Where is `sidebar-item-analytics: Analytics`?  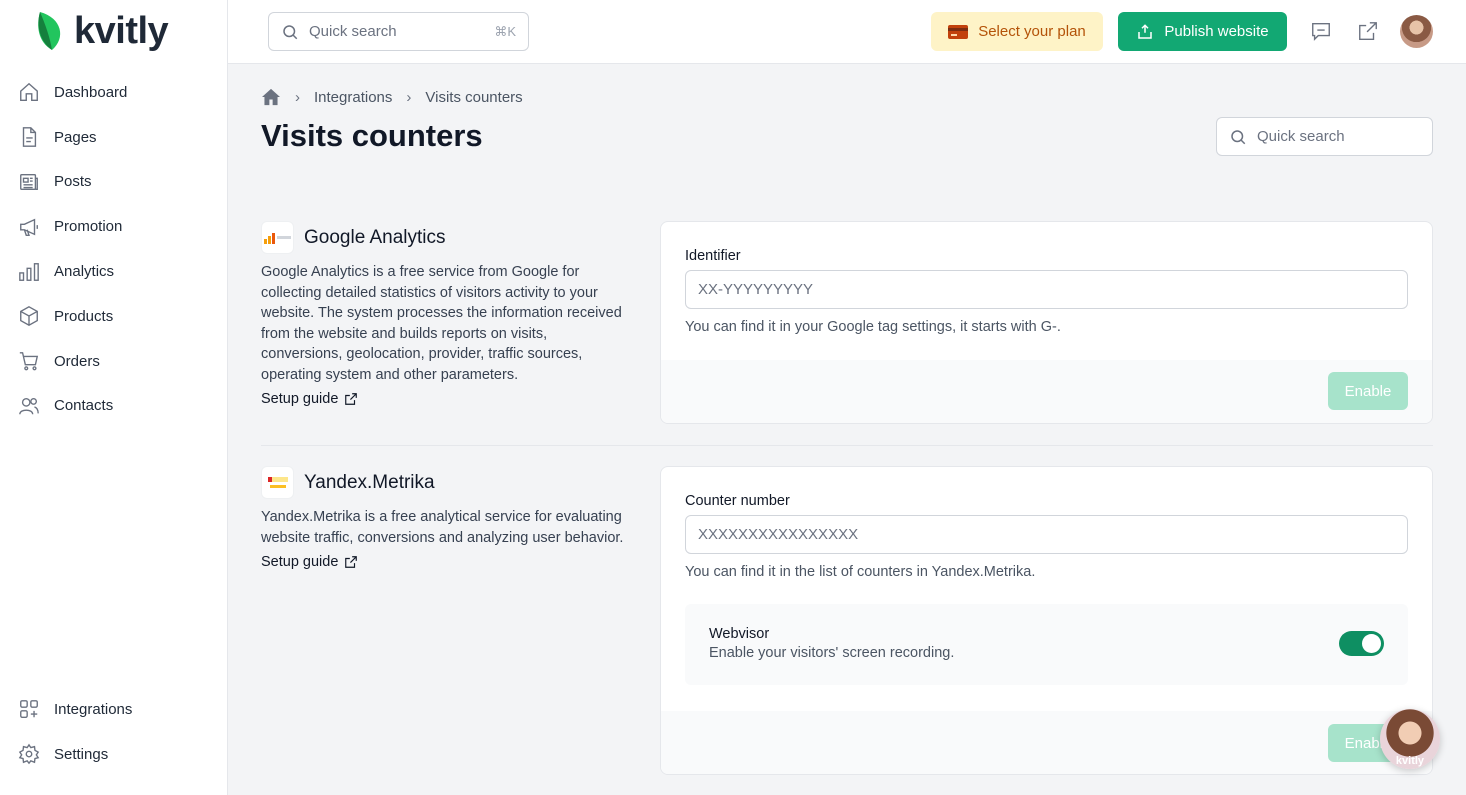
sidebar-item-analytics: Analytics is located at coordinates (113, 271).